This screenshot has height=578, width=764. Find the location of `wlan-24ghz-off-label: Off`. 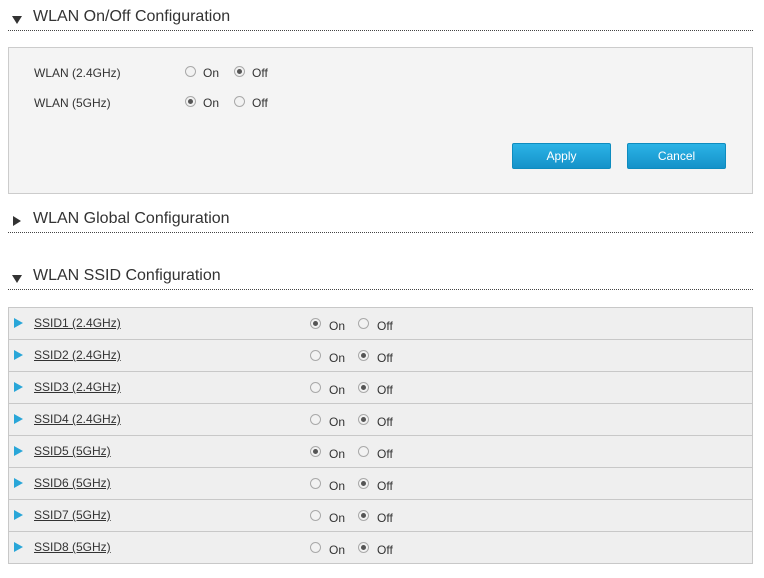

wlan-24ghz-off-label: Off is located at coordinates (260, 73).